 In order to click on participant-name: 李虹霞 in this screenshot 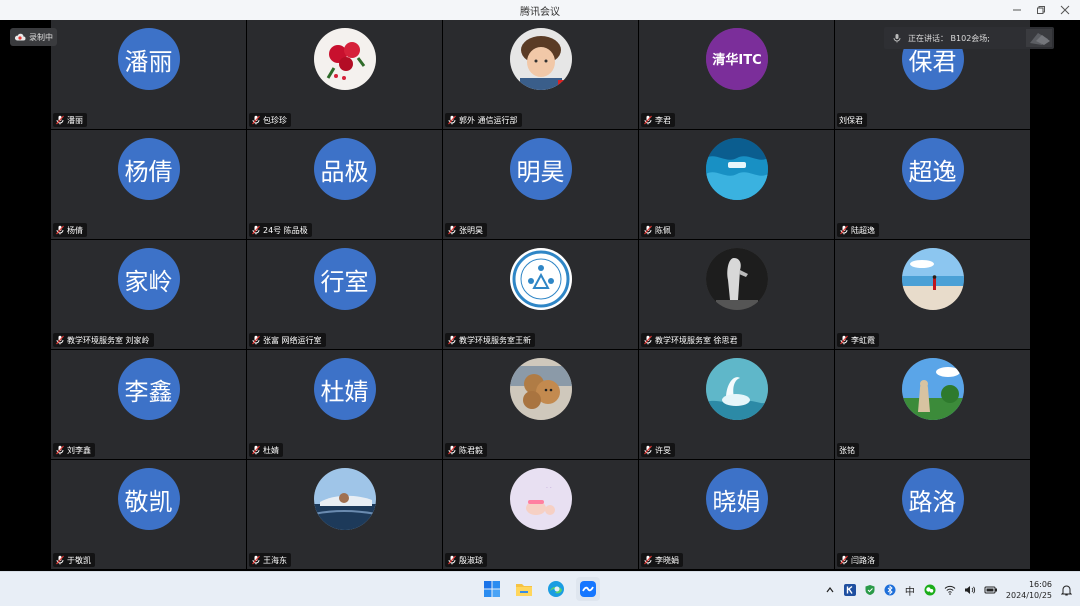, I will do `click(863, 340)`.